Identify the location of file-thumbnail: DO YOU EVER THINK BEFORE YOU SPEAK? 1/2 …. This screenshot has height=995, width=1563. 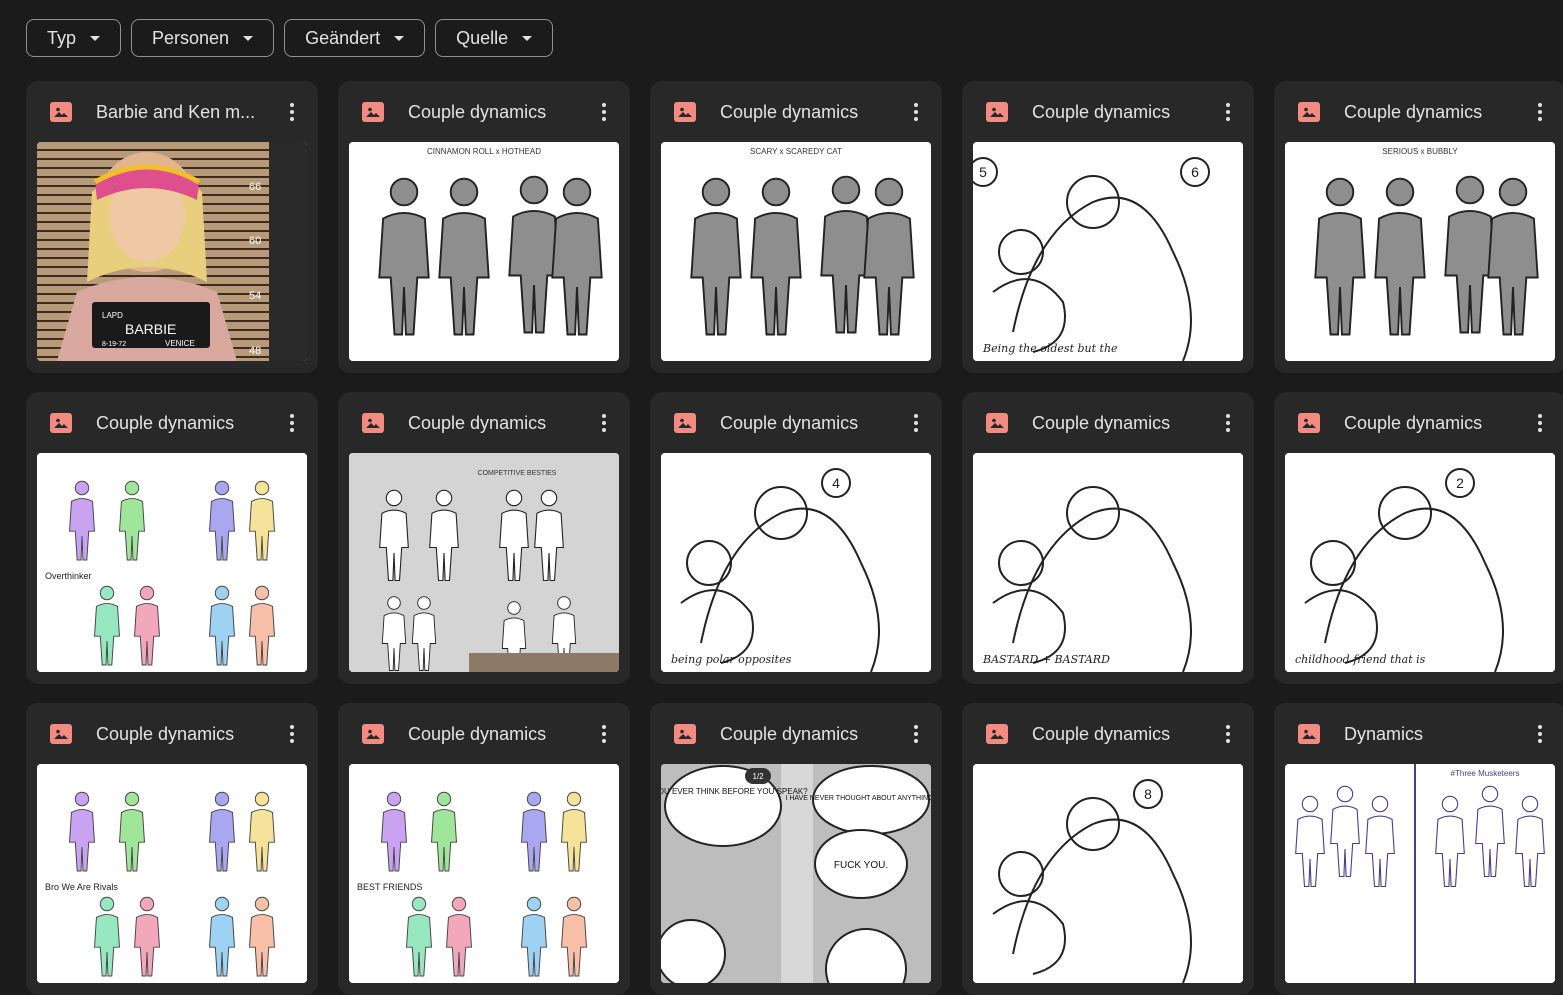
(796, 873).